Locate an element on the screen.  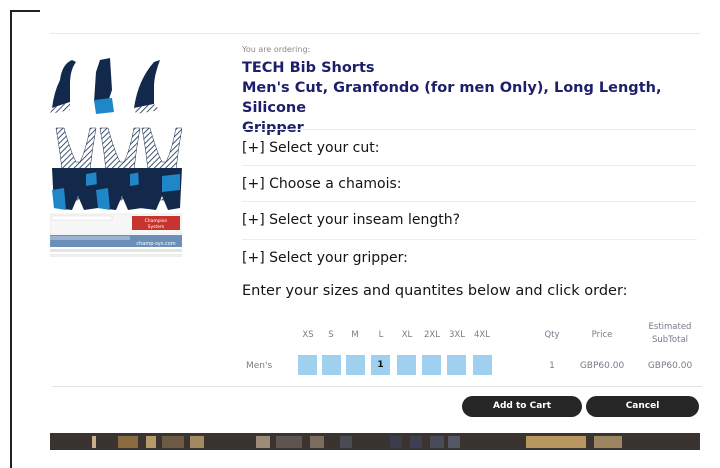
background-content-strip is located at coordinates (375, 441).